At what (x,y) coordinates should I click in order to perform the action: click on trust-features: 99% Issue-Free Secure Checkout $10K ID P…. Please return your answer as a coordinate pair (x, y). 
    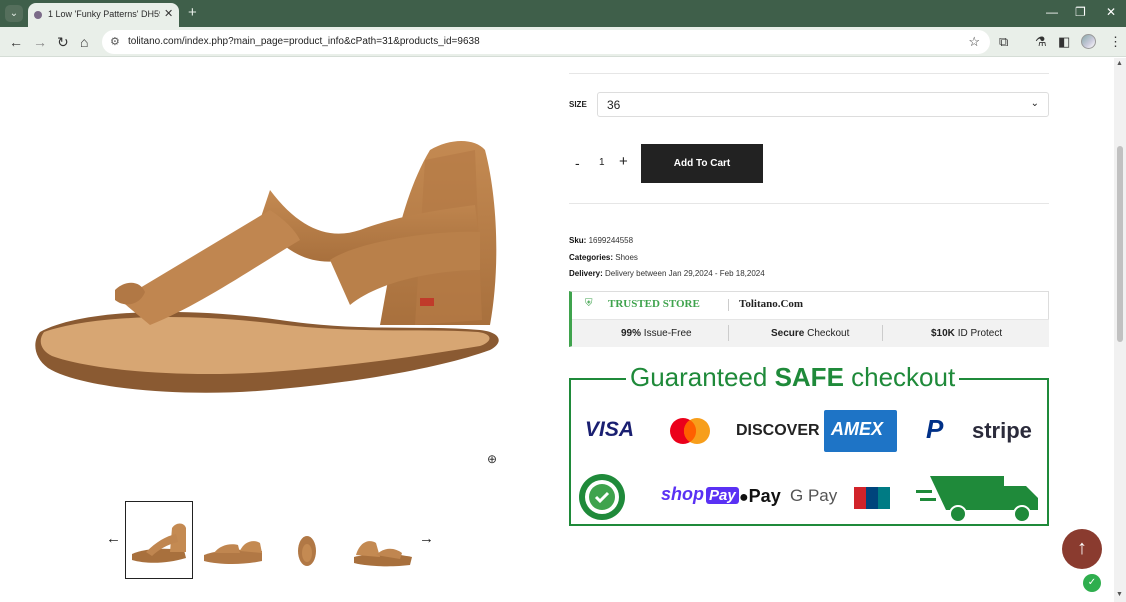
    Looking at the image, I should click on (810, 333).